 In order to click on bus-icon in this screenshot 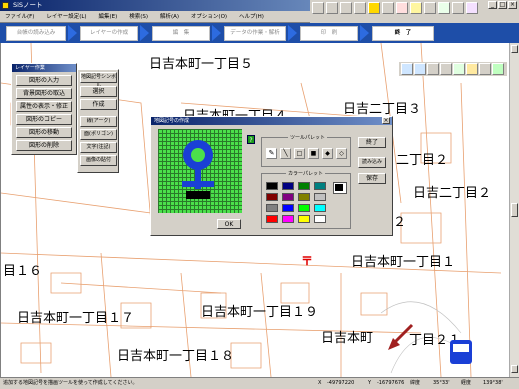, I will do `click(461, 352)`.